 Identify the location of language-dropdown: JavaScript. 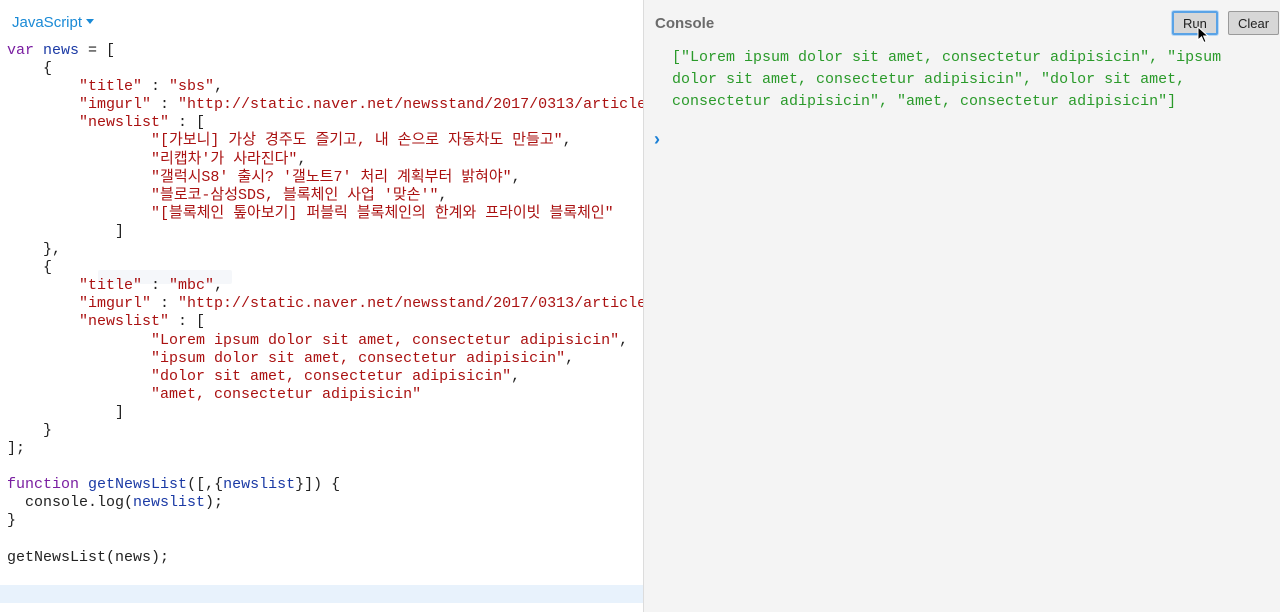
(53, 22).